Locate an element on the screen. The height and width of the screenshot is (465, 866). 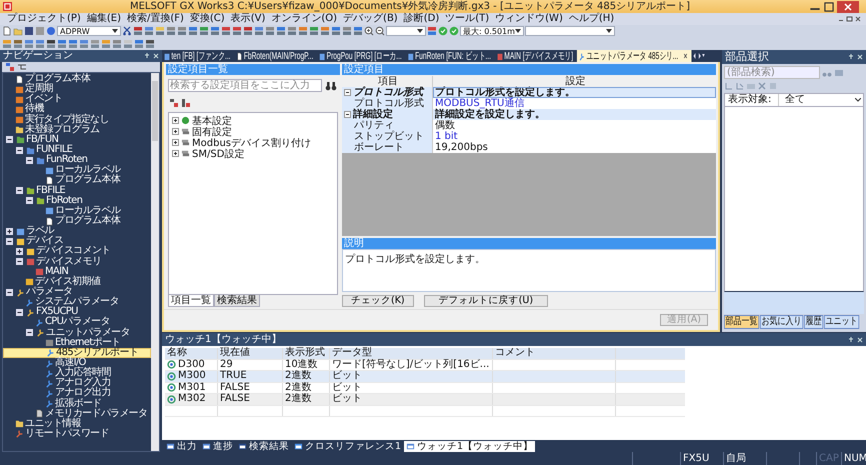
tree-item: CPUパラメータ is located at coordinates (77, 322).